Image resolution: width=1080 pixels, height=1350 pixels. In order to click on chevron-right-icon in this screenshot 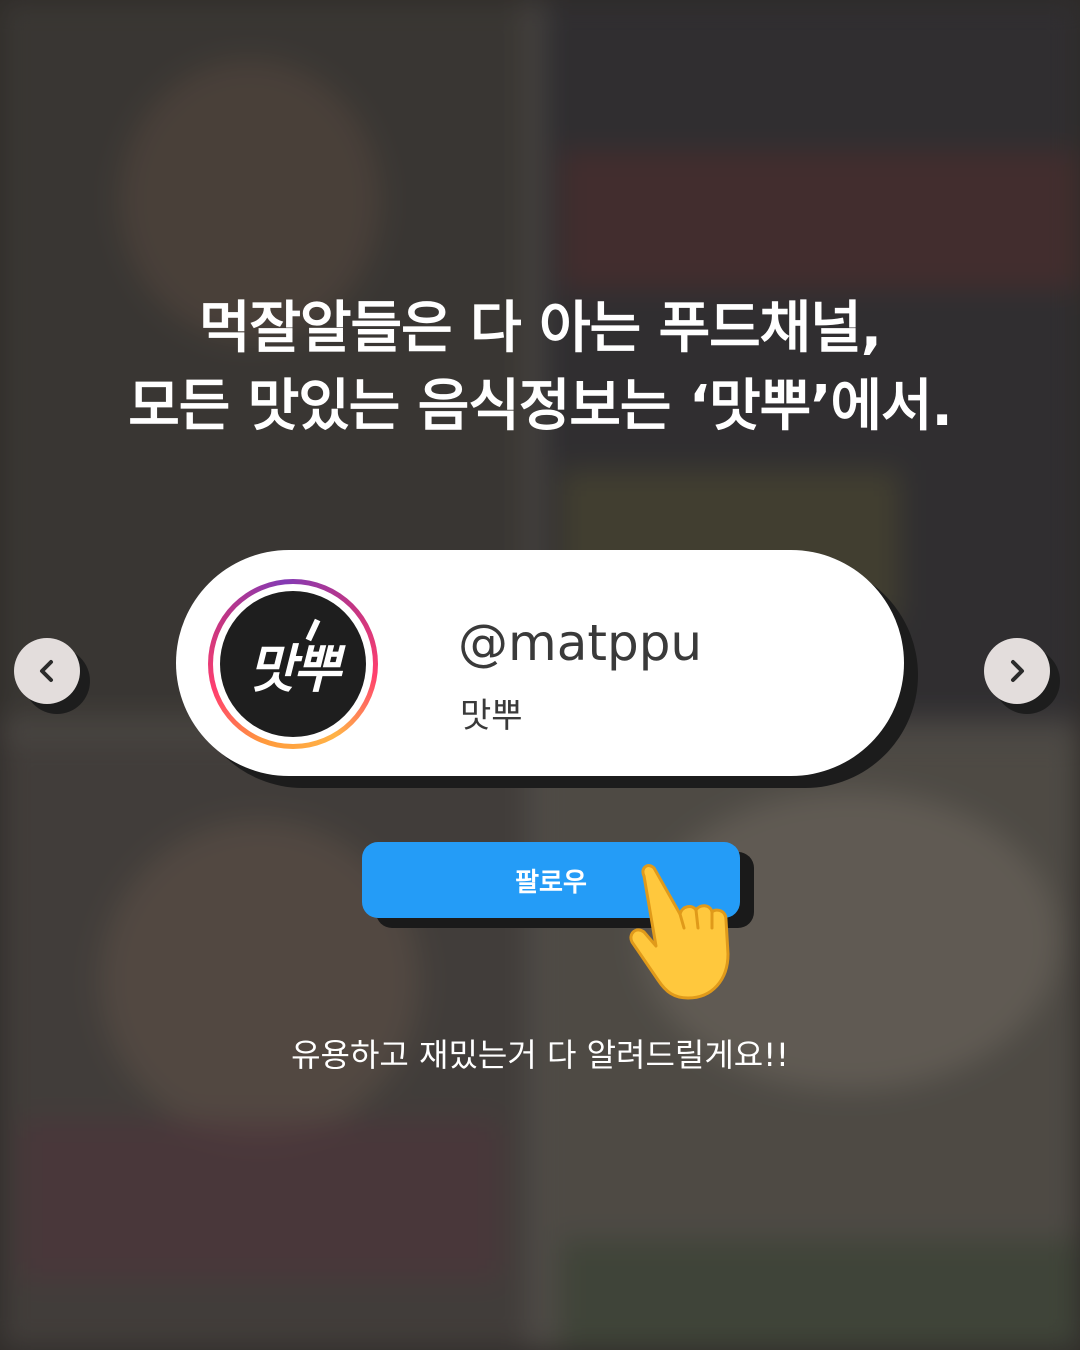, I will do `click(1017, 671)`.